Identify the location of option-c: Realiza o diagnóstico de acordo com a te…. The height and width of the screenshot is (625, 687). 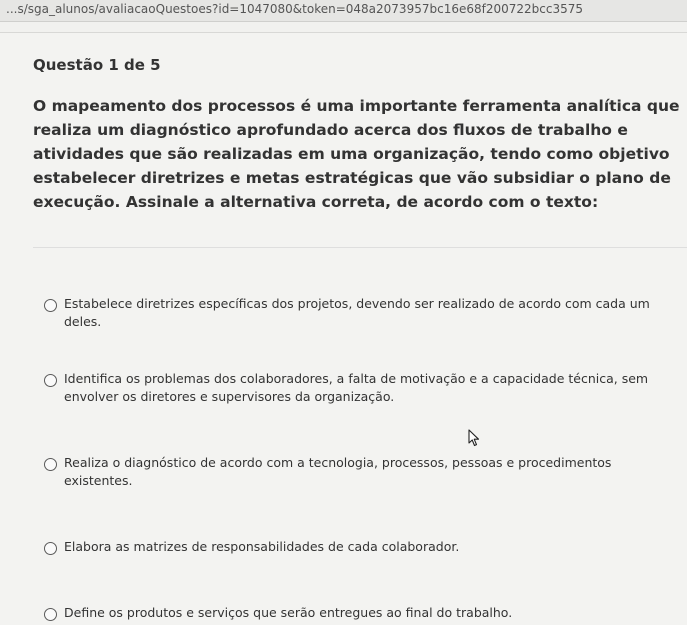
(343, 472).